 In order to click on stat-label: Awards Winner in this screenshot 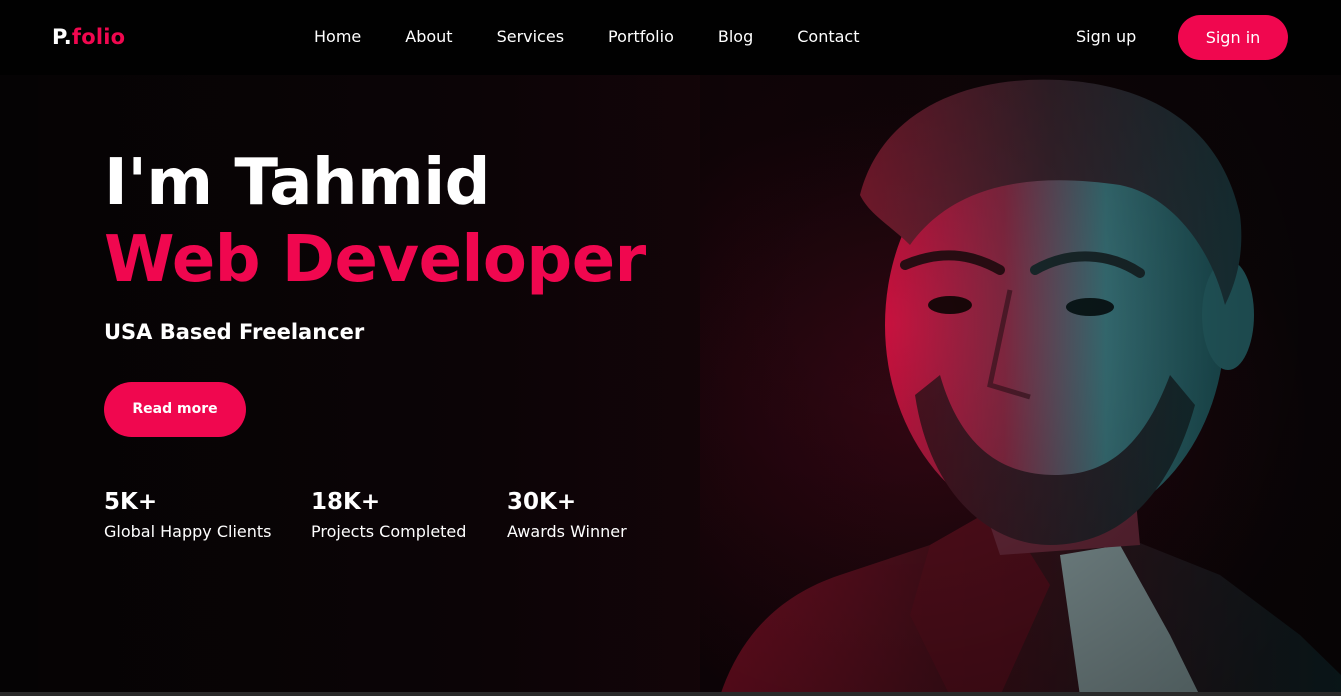, I will do `click(567, 531)`.